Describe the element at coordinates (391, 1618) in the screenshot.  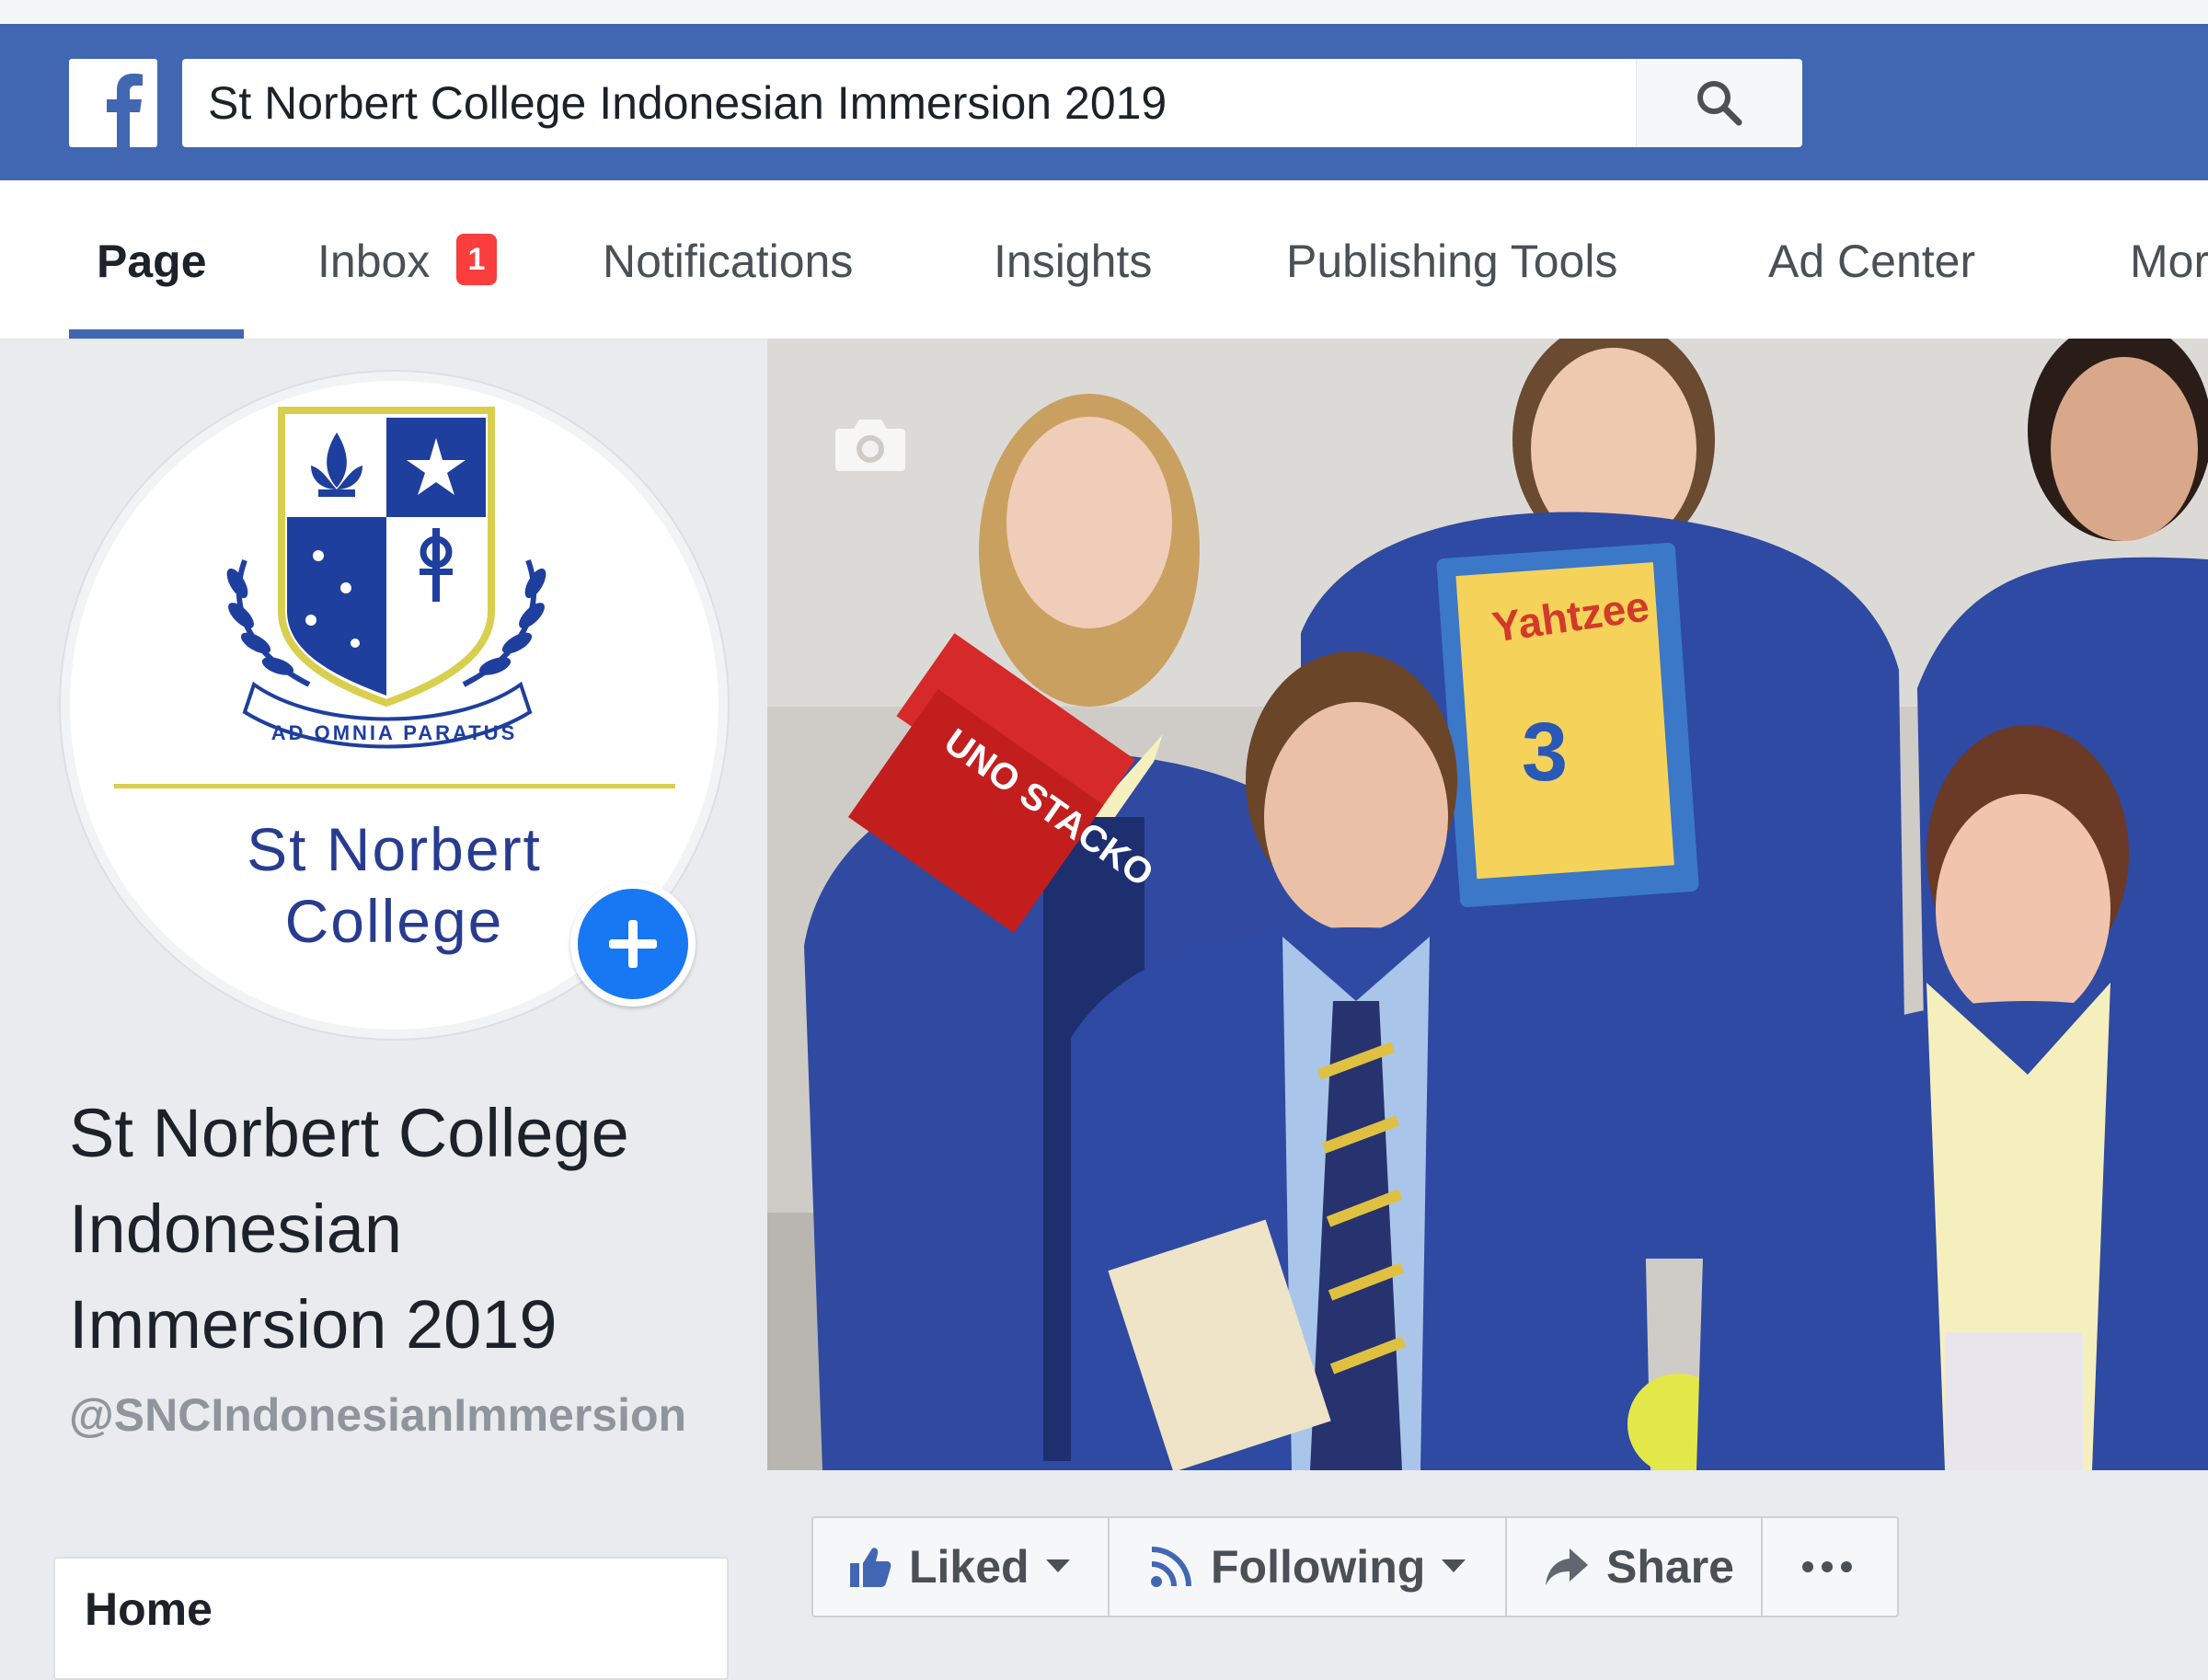
I see `left-nav-card: Home` at that location.